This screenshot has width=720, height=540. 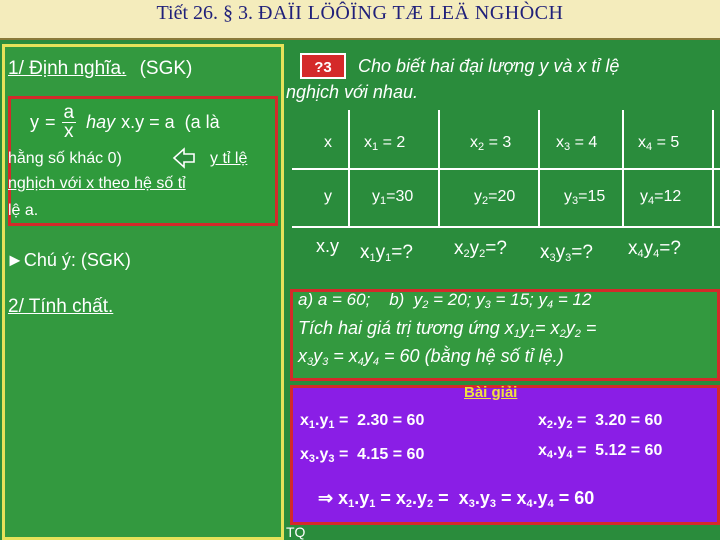 What do you see at coordinates (23, 210) in the screenshot?
I see `def-line4: lệ a.` at bounding box center [23, 210].